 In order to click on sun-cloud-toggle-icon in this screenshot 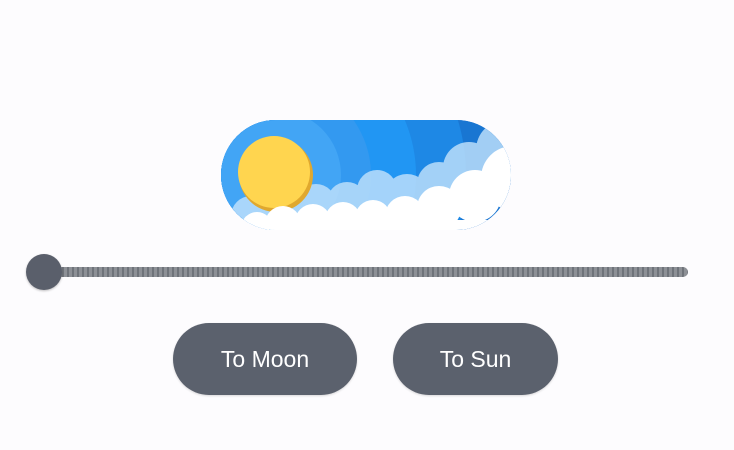, I will do `click(366, 175)`.